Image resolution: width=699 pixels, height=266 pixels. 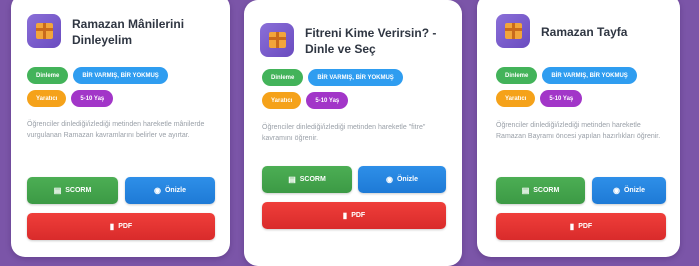 I want to click on card-title: Fitreni Kime Verirsin? - Dinle ve Seç, so click(x=371, y=41).